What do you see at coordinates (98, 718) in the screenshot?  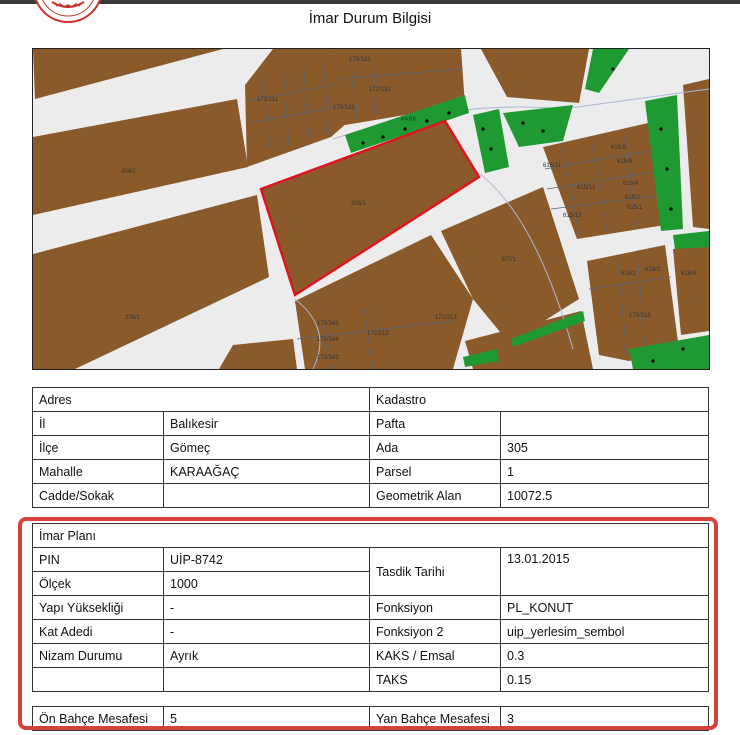 I see `front-setback-label: Ön Bahçe Mesafesi` at bounding box center [98, 718].